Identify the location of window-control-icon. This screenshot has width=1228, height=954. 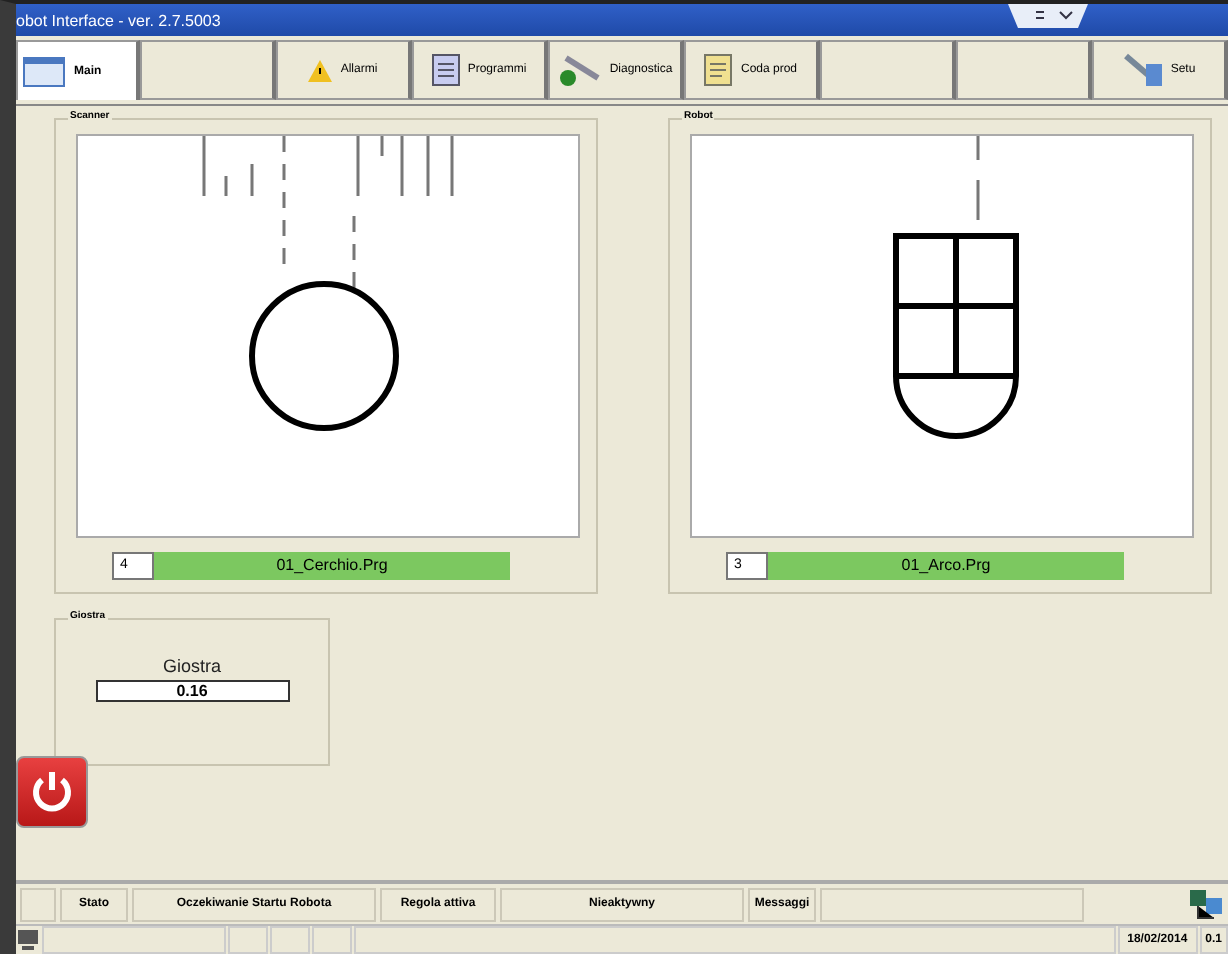
(1048, 16).